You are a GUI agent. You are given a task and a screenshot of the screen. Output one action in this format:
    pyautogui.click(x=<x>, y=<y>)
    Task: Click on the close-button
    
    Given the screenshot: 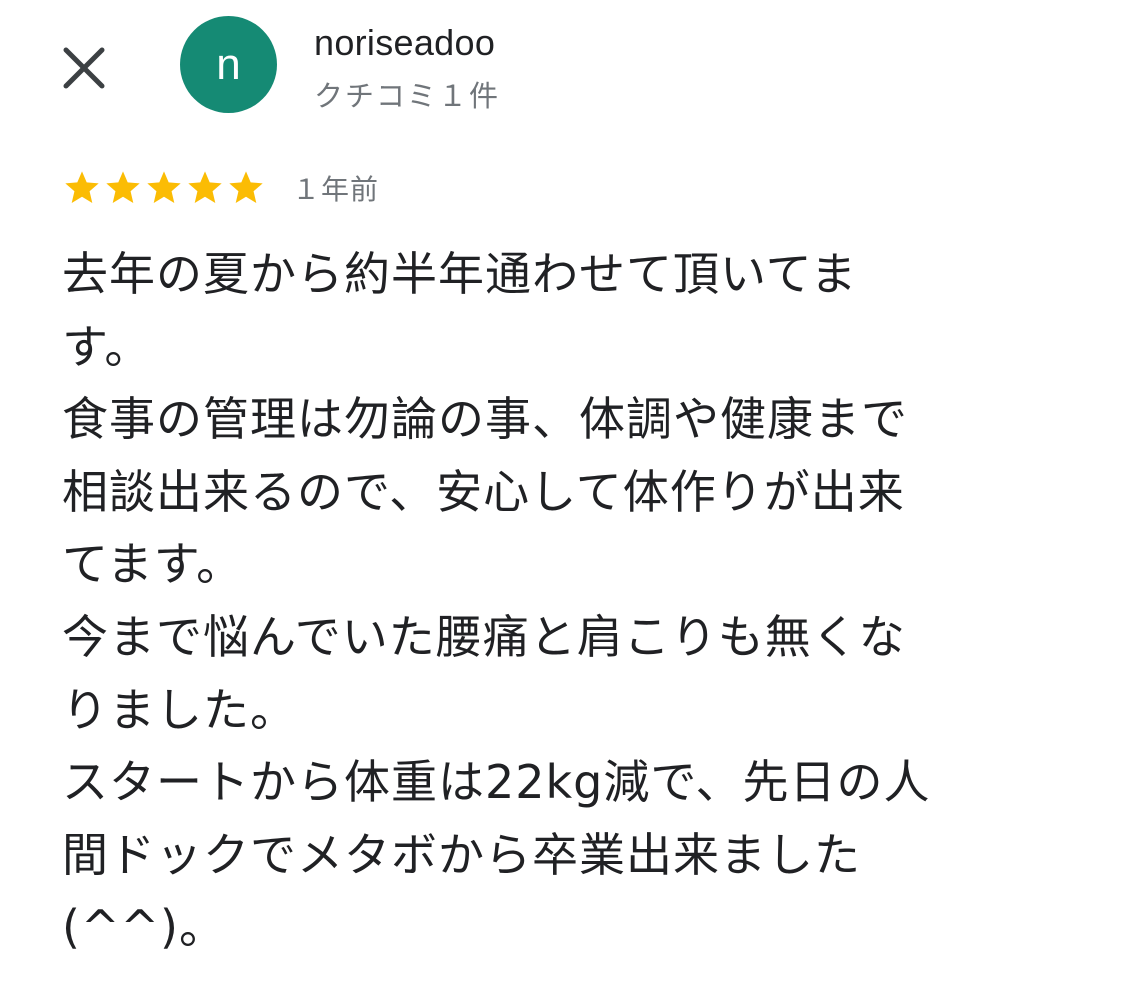 What is the action you would take?
    pyautogui.click(x=84, y=68)
    